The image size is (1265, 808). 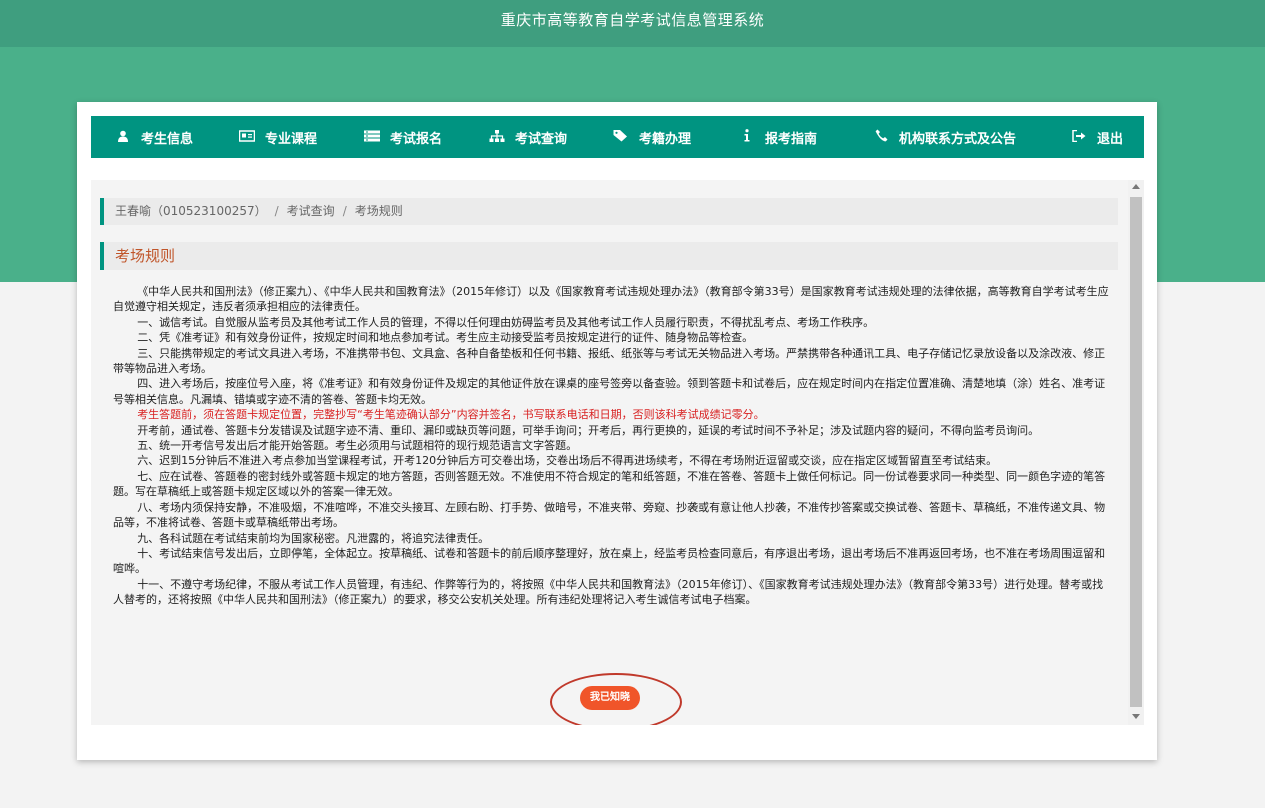 I want to click on id-card-icon, so click(x=247, y=137).